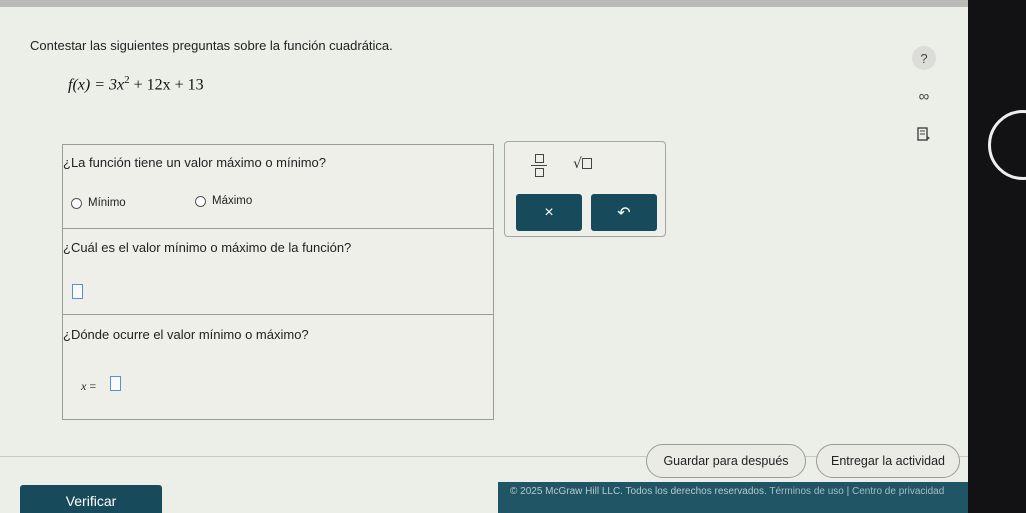  I want to click on function-formula: f(x) = 3x2 + 12x + 13, so click(136, 84).